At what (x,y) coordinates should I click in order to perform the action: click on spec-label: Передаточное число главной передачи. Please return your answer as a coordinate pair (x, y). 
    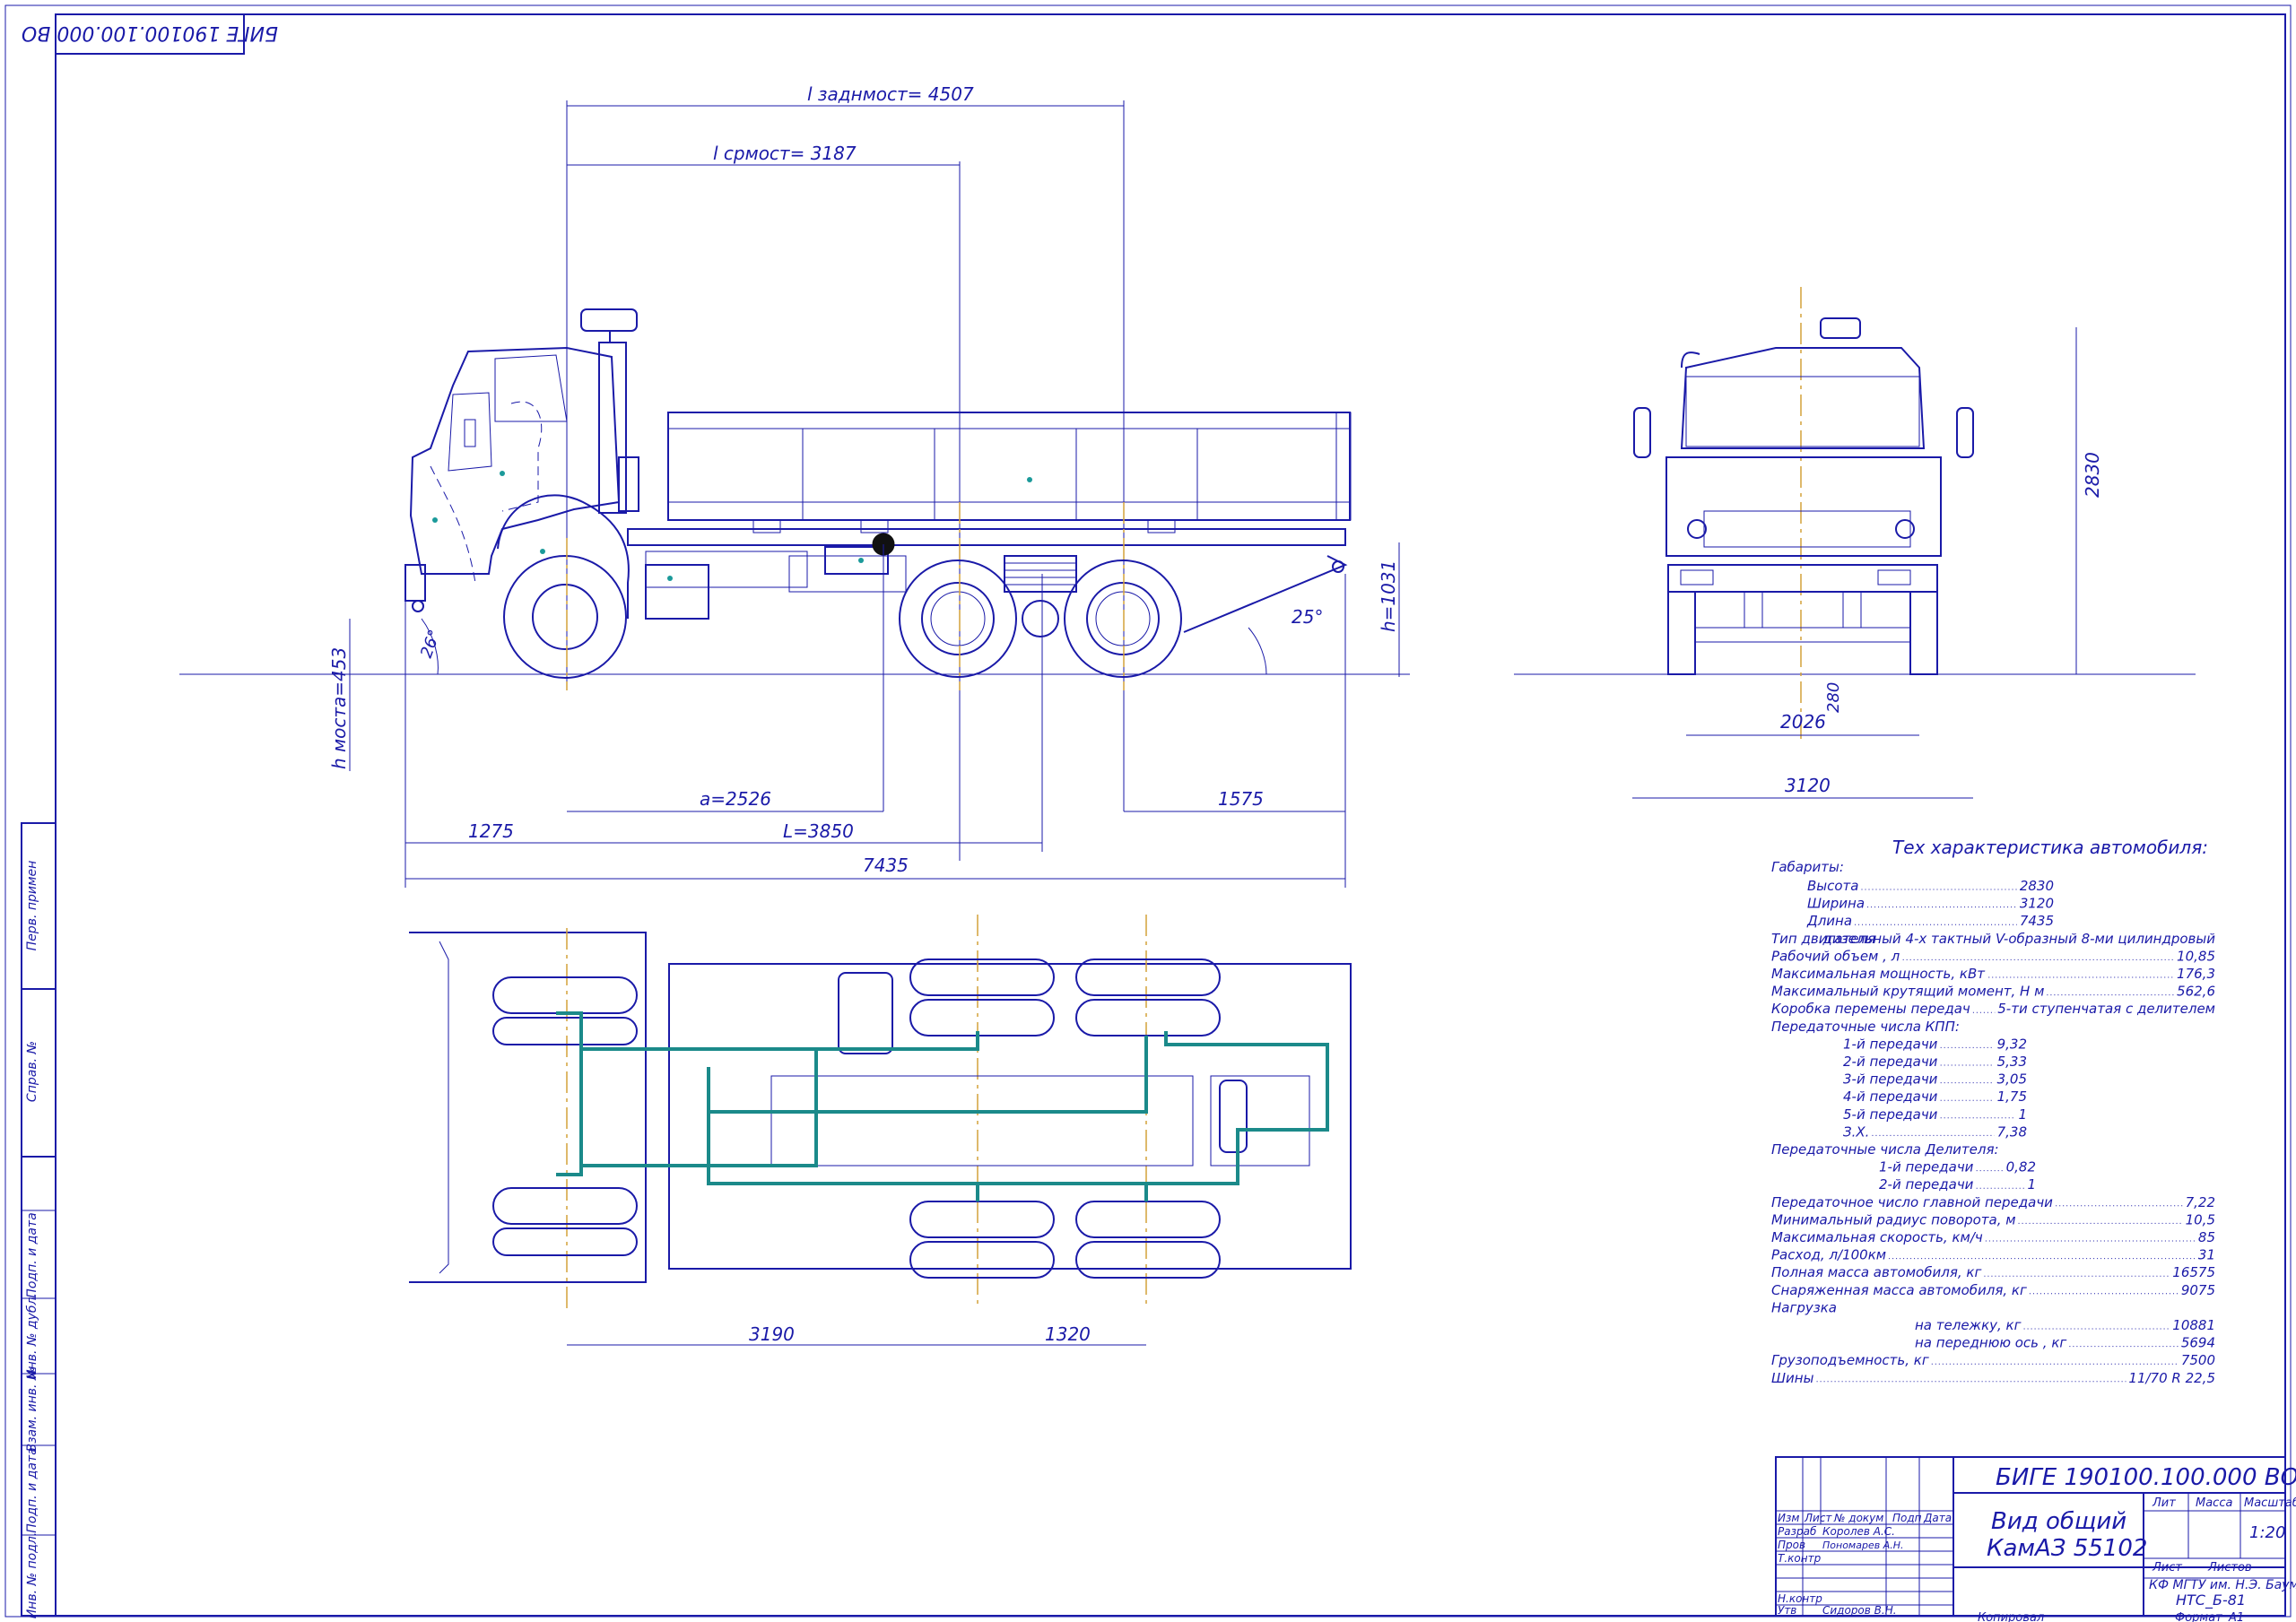
    Looking at the image, I should click on (1912, 1202).